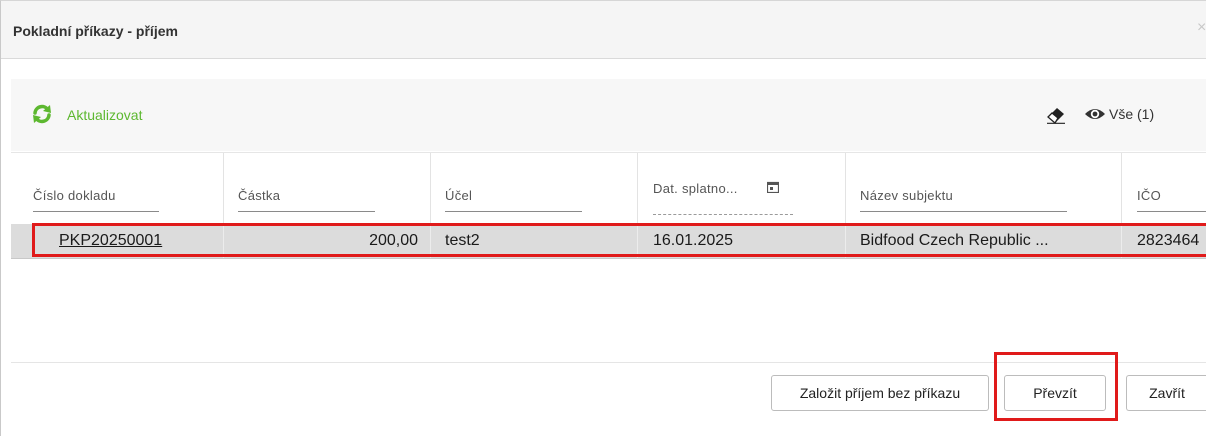  I want to click on filter-field-ucel, so click(513, 211).